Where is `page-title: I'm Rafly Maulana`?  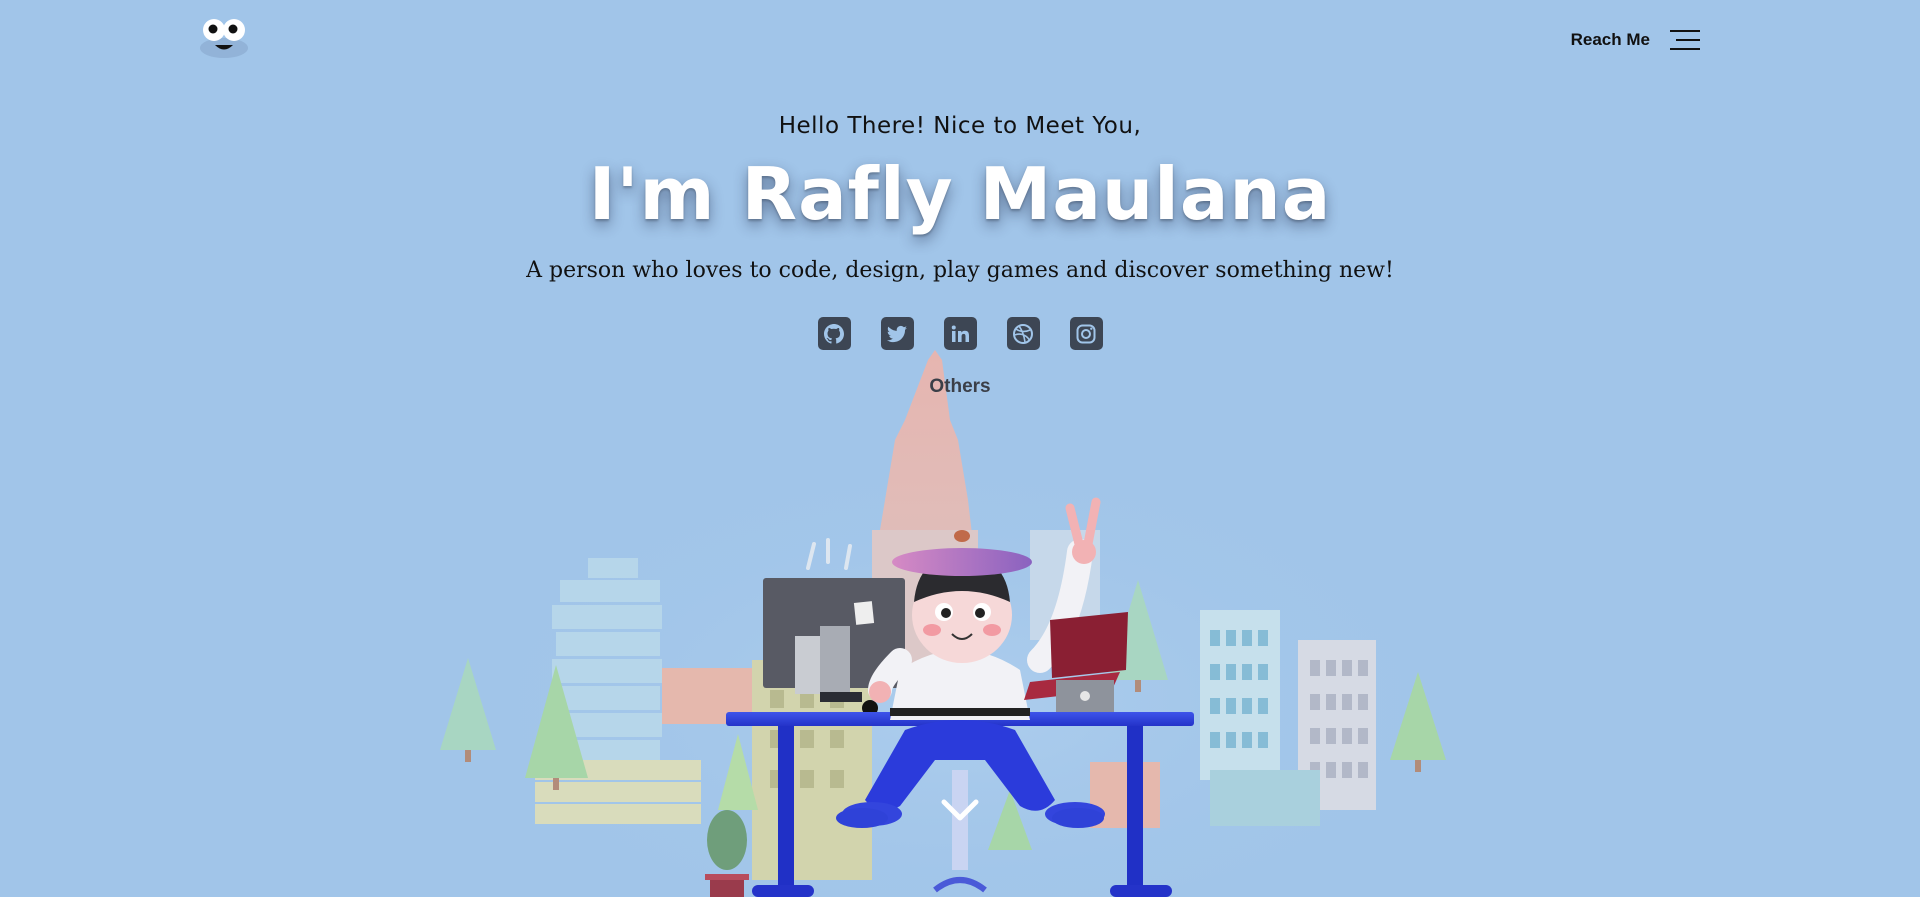
page-title: I'm Rafly Maulana is located at coordinates (960, 194).